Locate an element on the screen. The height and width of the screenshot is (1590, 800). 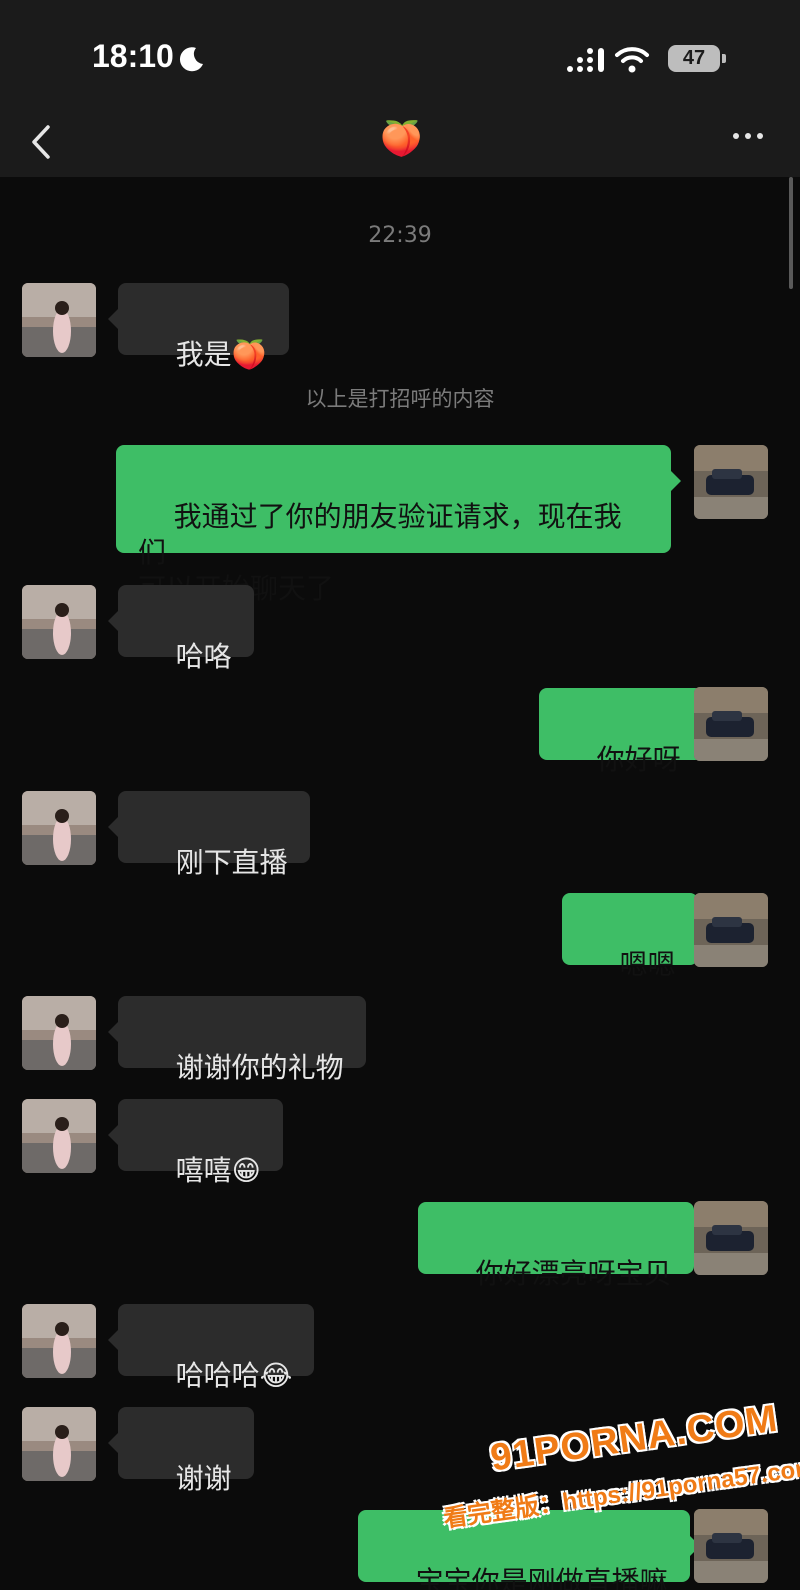
message-text: 你好漂亮呀宝贝 is located at coordinates (573, 1273).